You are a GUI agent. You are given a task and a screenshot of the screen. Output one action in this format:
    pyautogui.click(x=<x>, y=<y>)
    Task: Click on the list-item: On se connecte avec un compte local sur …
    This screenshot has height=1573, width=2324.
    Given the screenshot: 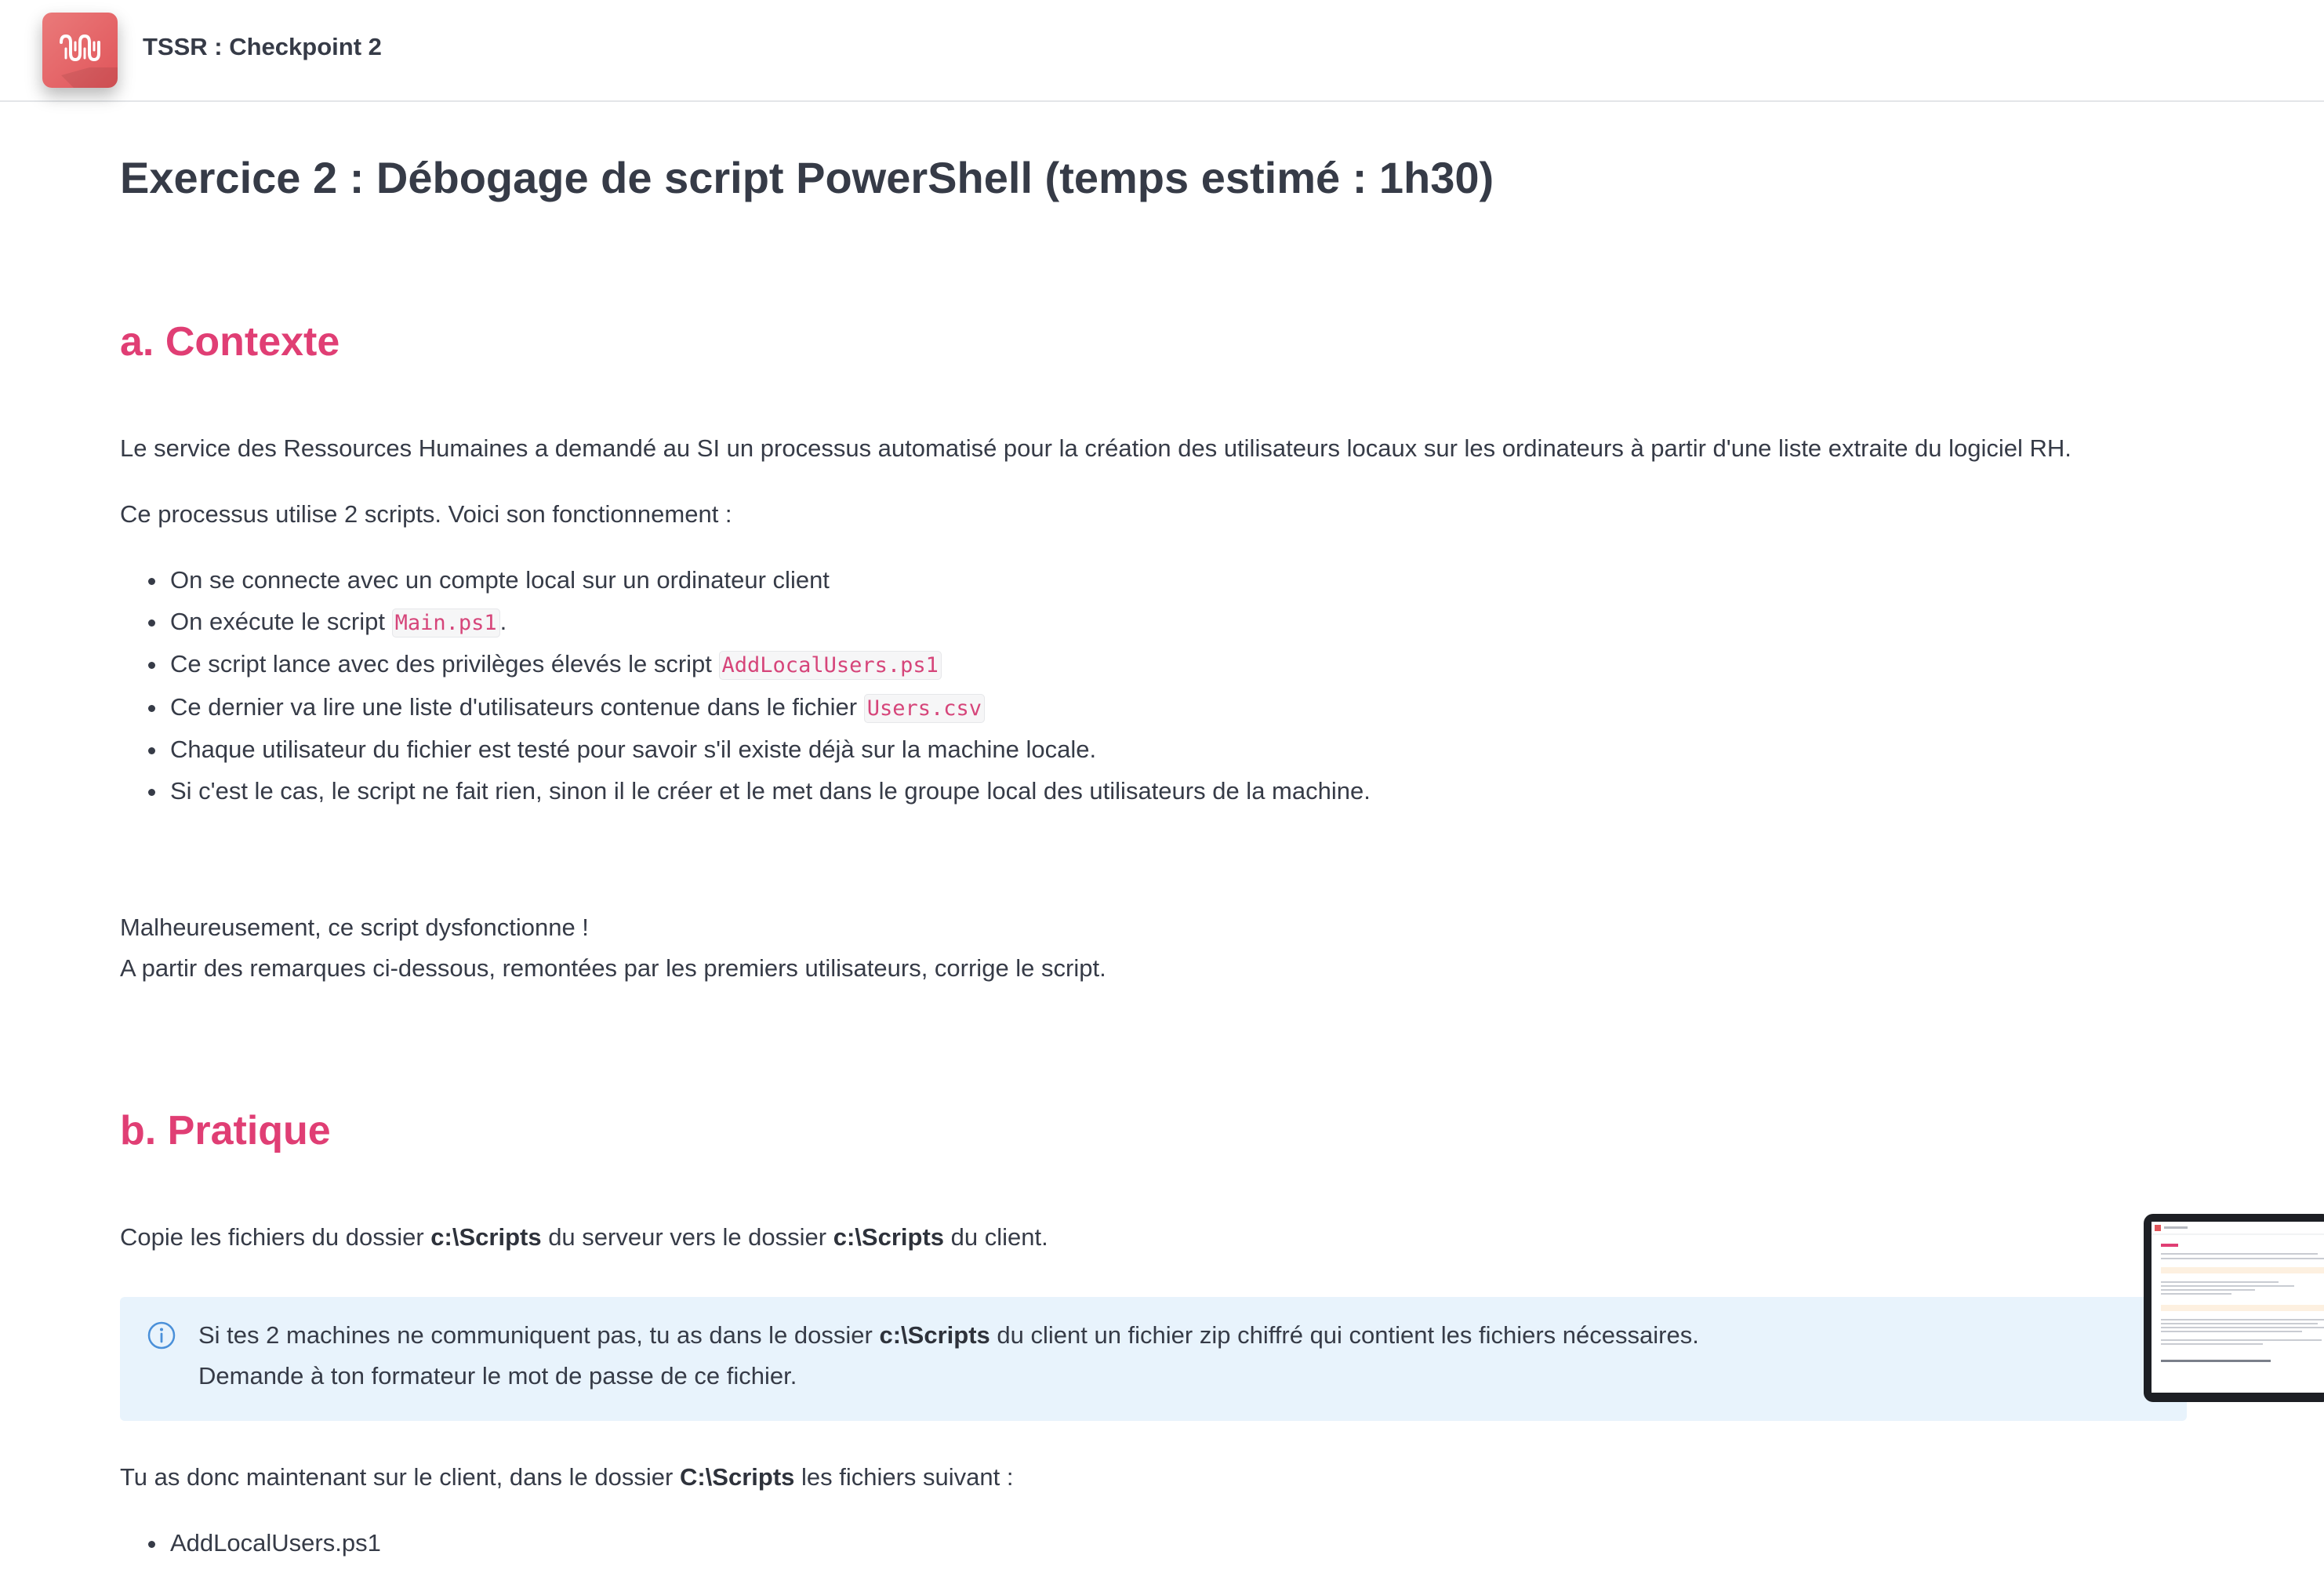 What is the action you would take?
    pyautogui.click(x=745, y=580)
    